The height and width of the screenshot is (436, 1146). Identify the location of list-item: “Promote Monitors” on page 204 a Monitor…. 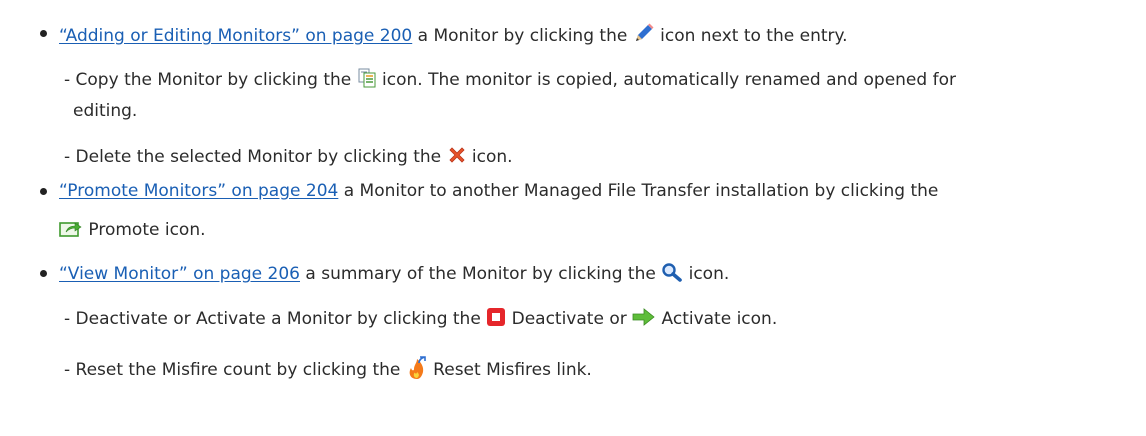
(498, 191).